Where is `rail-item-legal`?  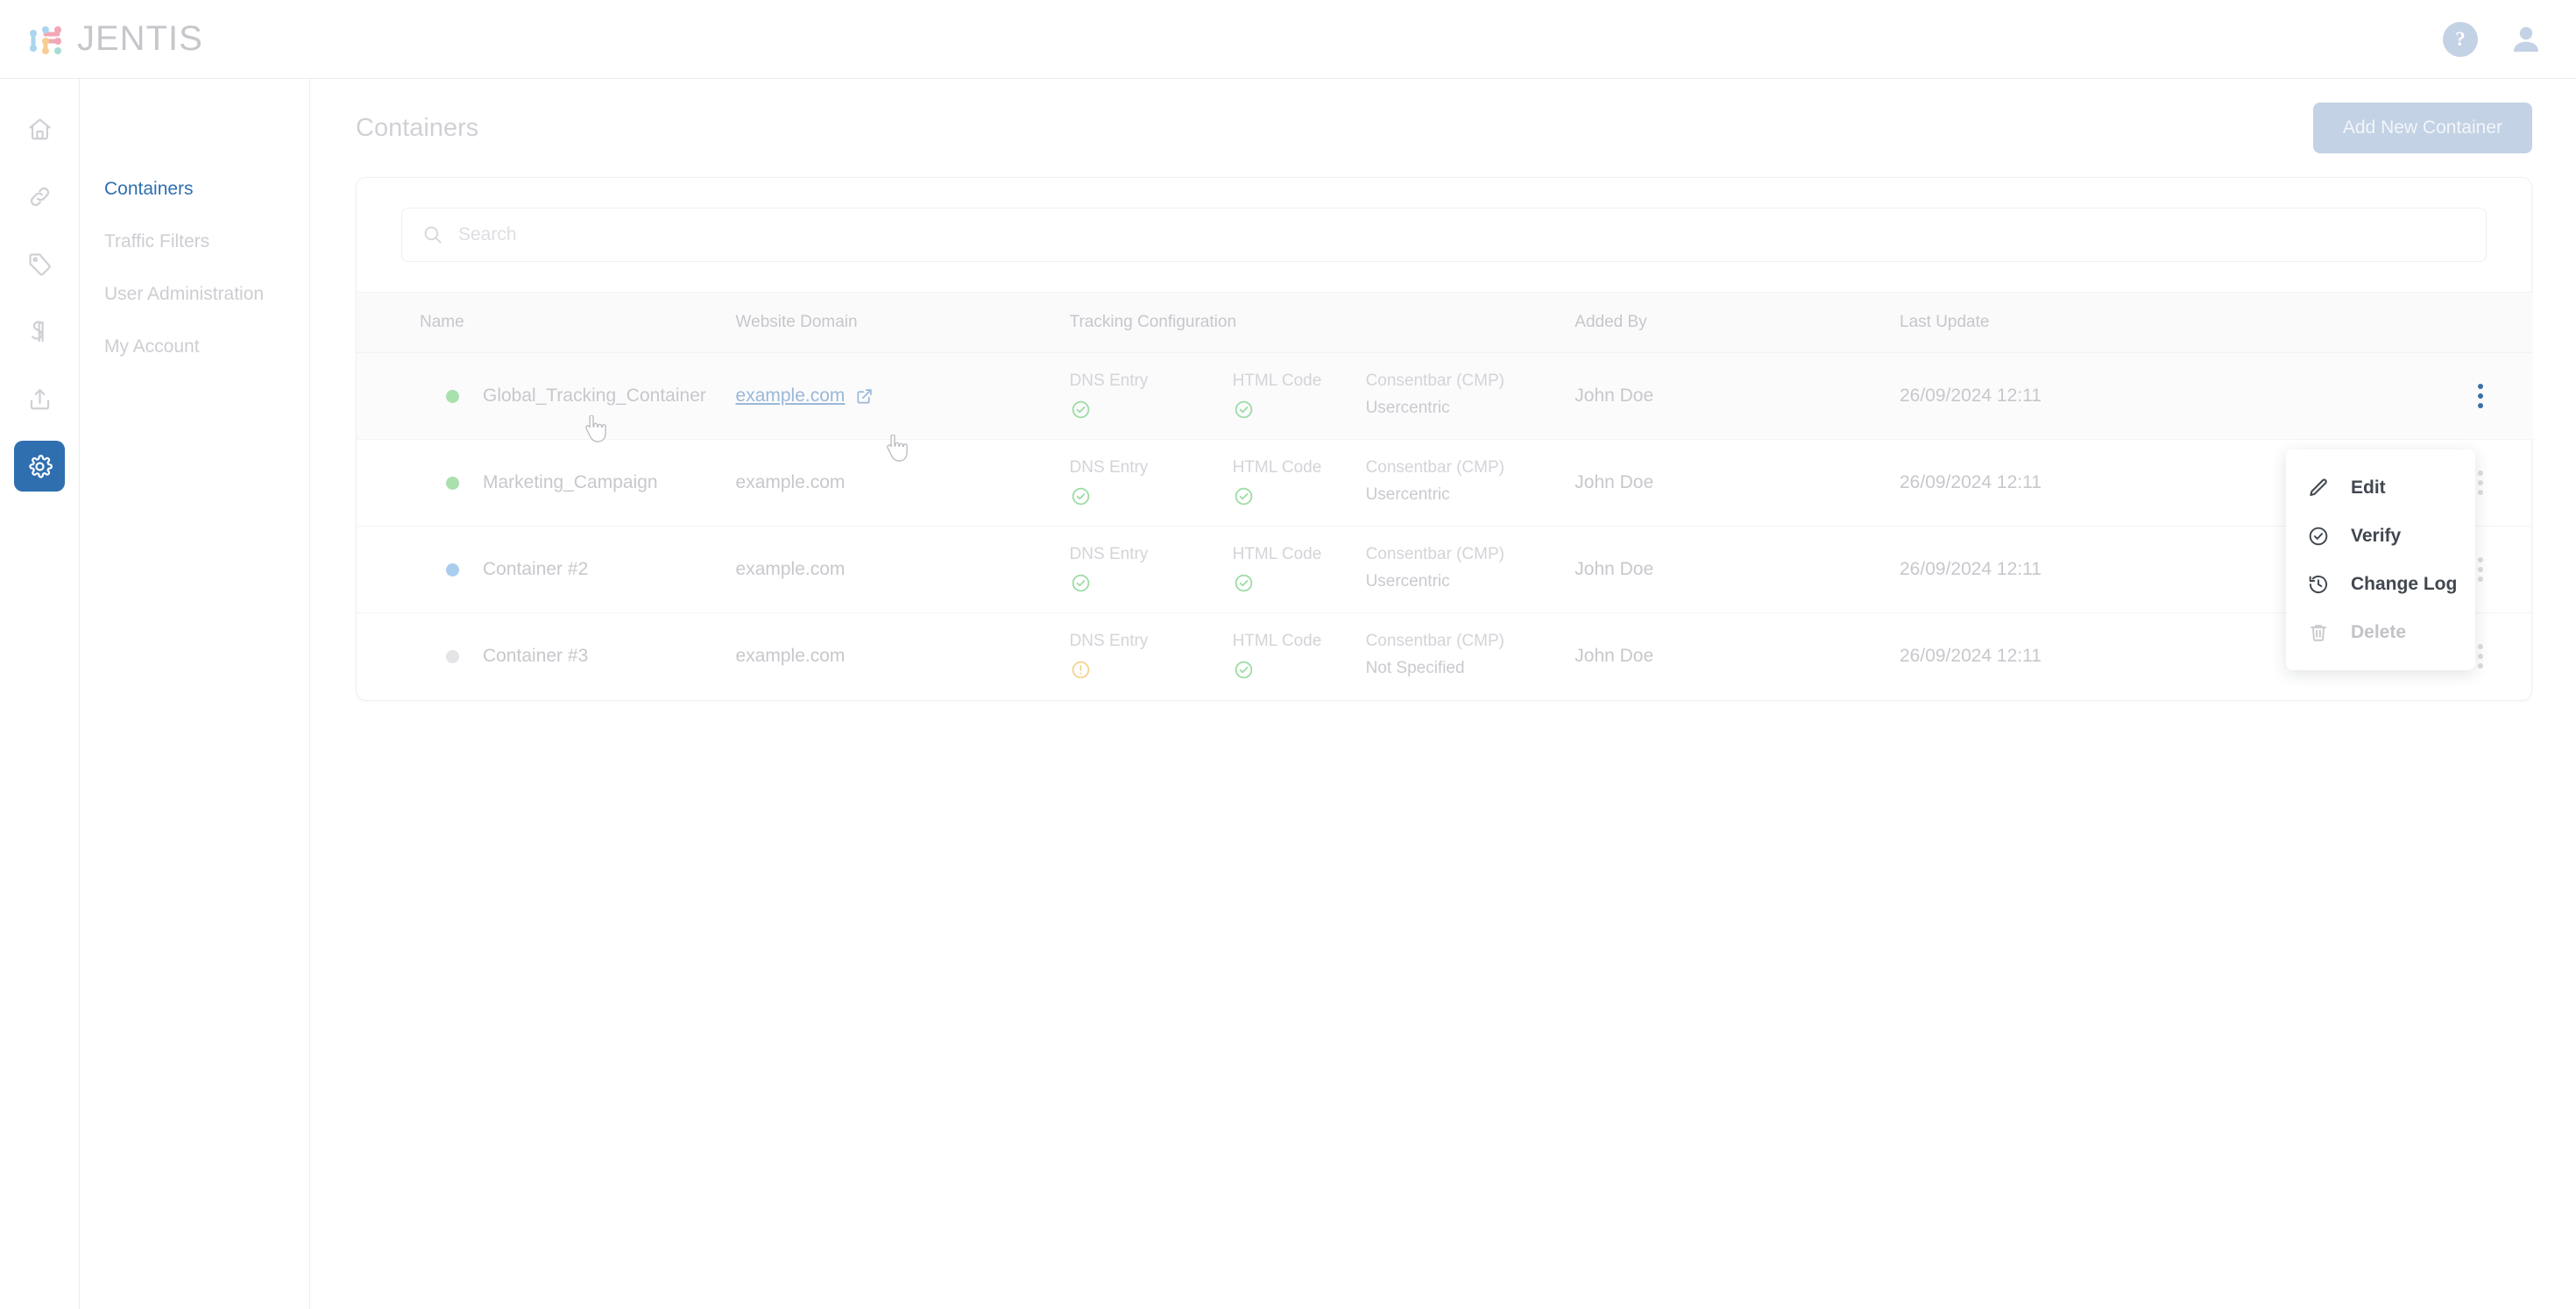 rail-item-legal is located at coordinates (39, 331).